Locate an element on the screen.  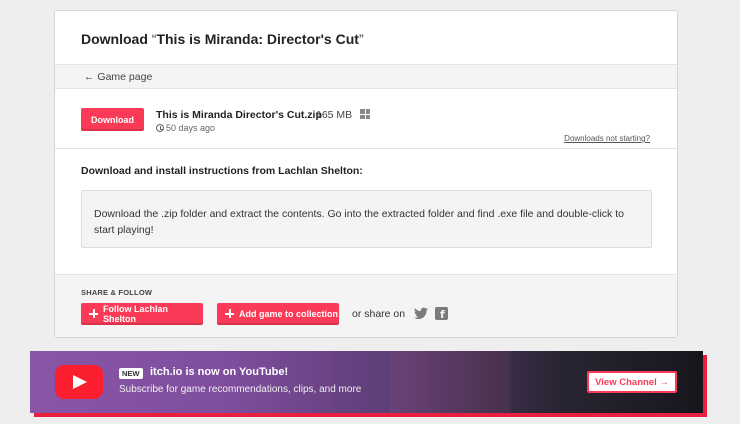
file-name: This is Miranda Director's Cut.zip is located at coordinates (239, 115).